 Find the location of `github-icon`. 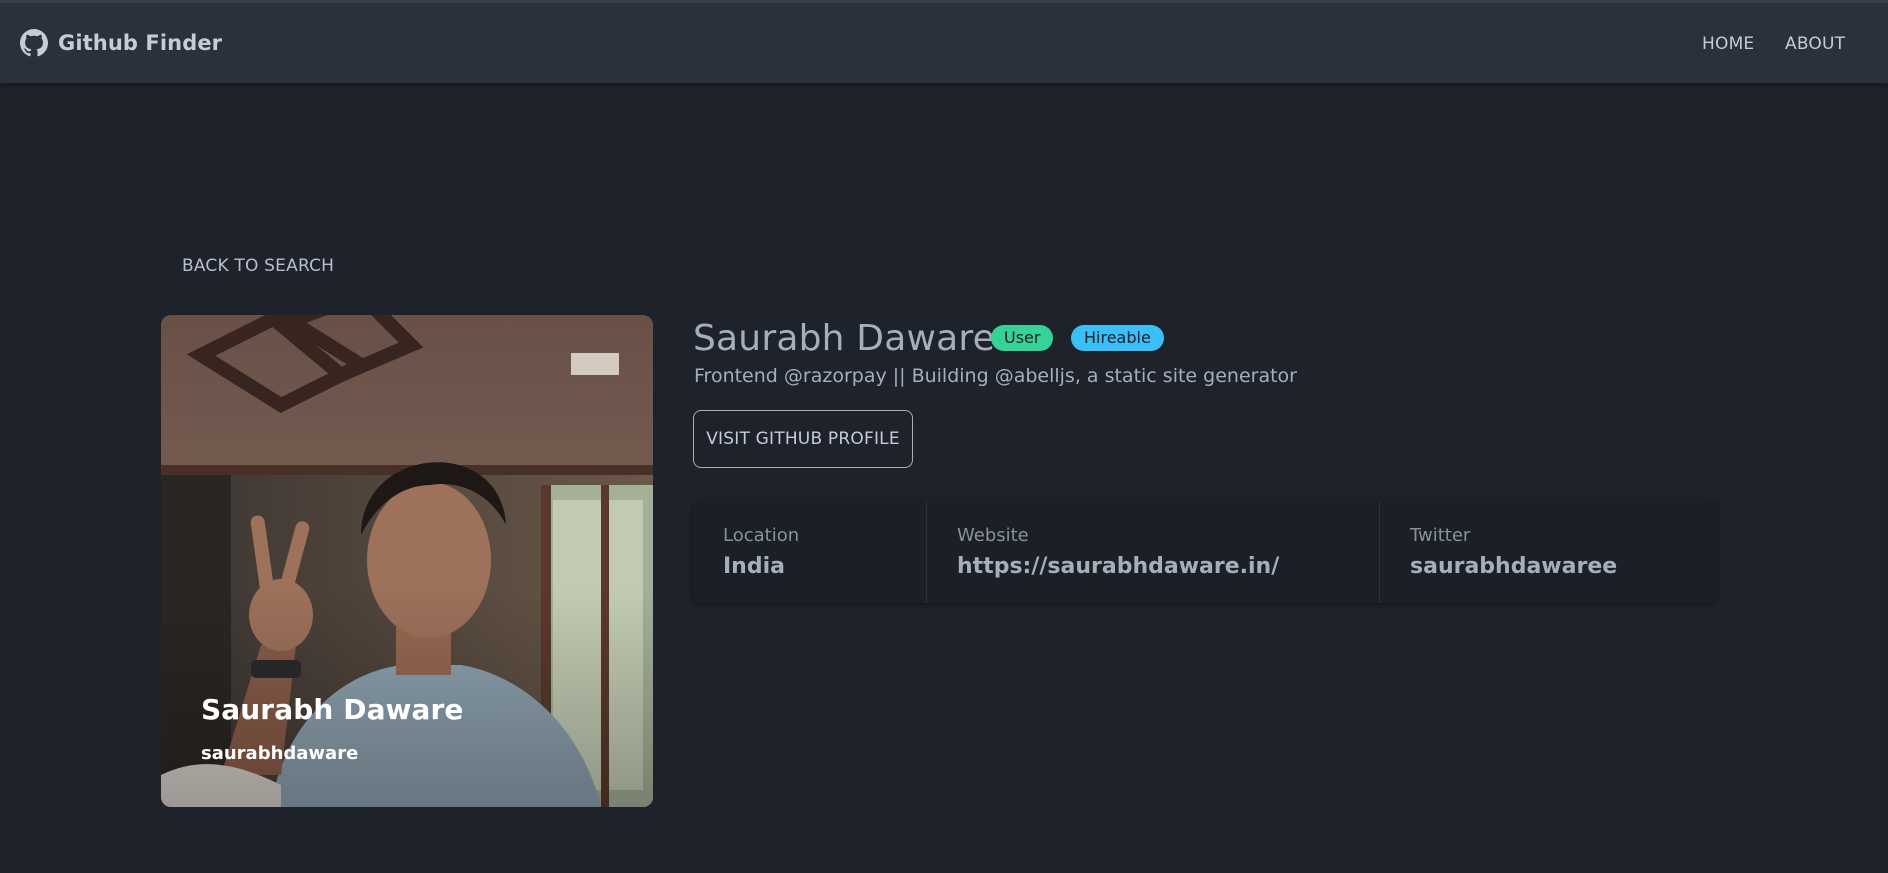

github-icon is located at coordinates (34, 43).